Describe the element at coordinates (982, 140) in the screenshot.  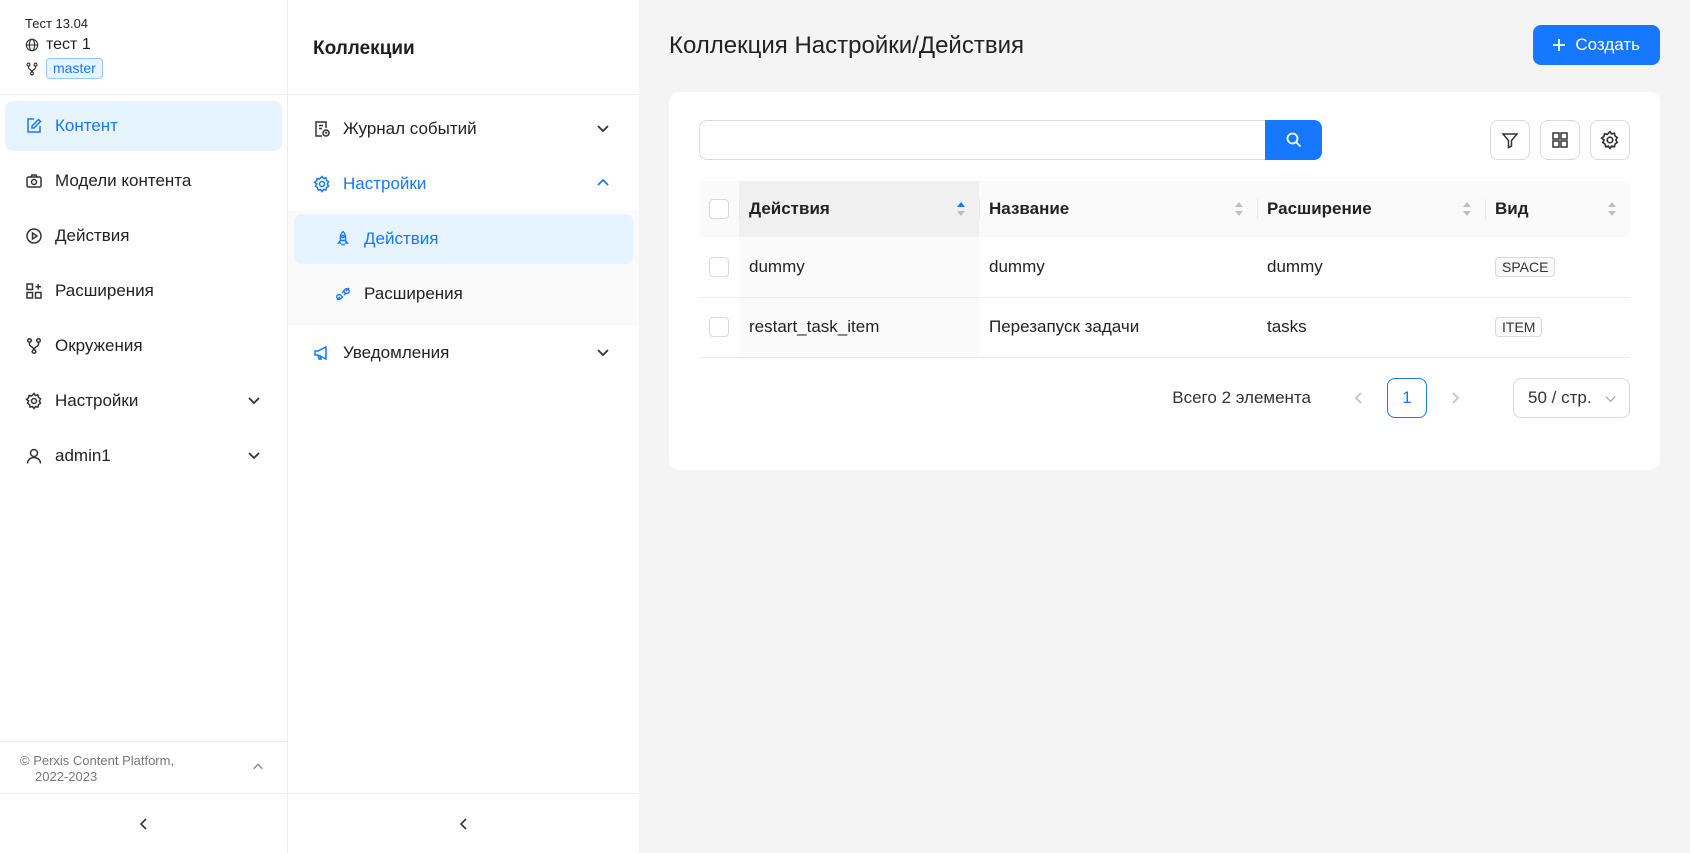
I see `search-input` at that location.